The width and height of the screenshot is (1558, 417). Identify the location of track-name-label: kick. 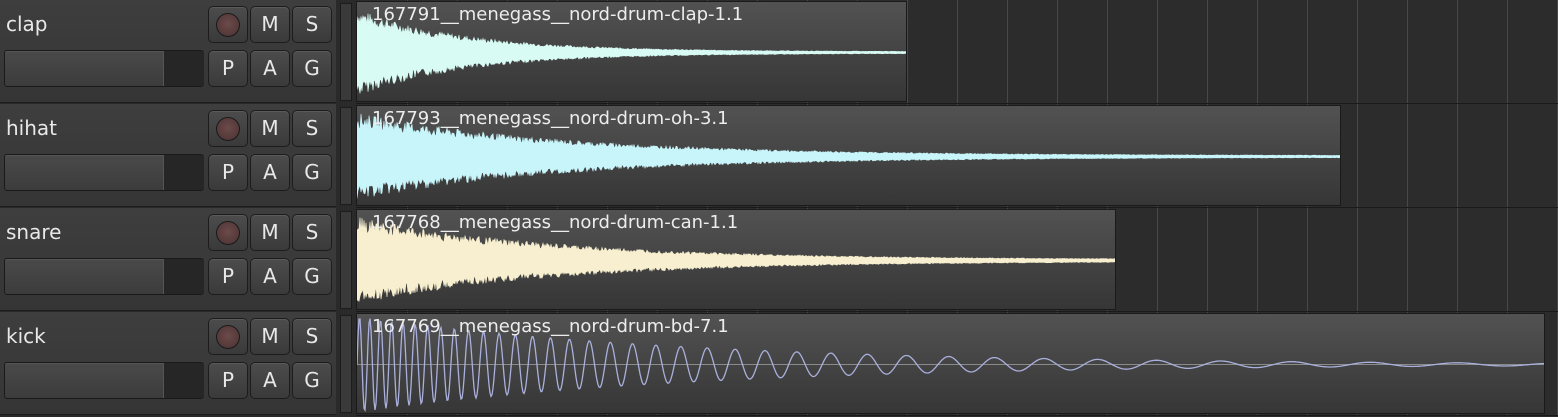
(26, 336).